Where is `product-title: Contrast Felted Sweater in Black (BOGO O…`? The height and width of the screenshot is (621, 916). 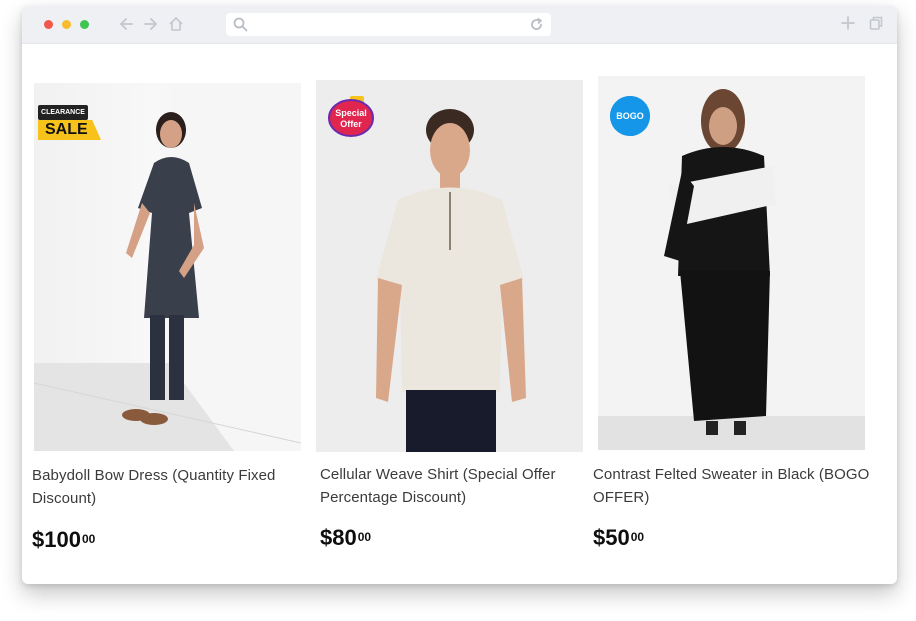
product-title: Contrast Felted Sweater in Black (BOGO O… is located at coordinates (745, 486).